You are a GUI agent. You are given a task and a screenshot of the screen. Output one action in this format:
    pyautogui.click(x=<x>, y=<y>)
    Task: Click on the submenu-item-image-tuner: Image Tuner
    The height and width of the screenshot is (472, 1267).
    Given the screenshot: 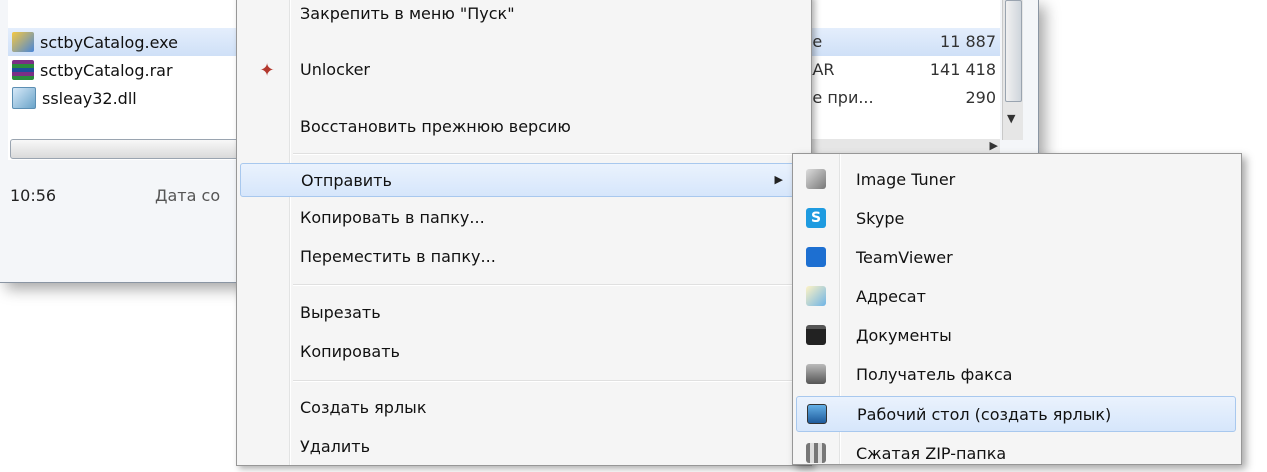 What is the action you would take?
    pyautogui.click(x=1016, y=180)
    